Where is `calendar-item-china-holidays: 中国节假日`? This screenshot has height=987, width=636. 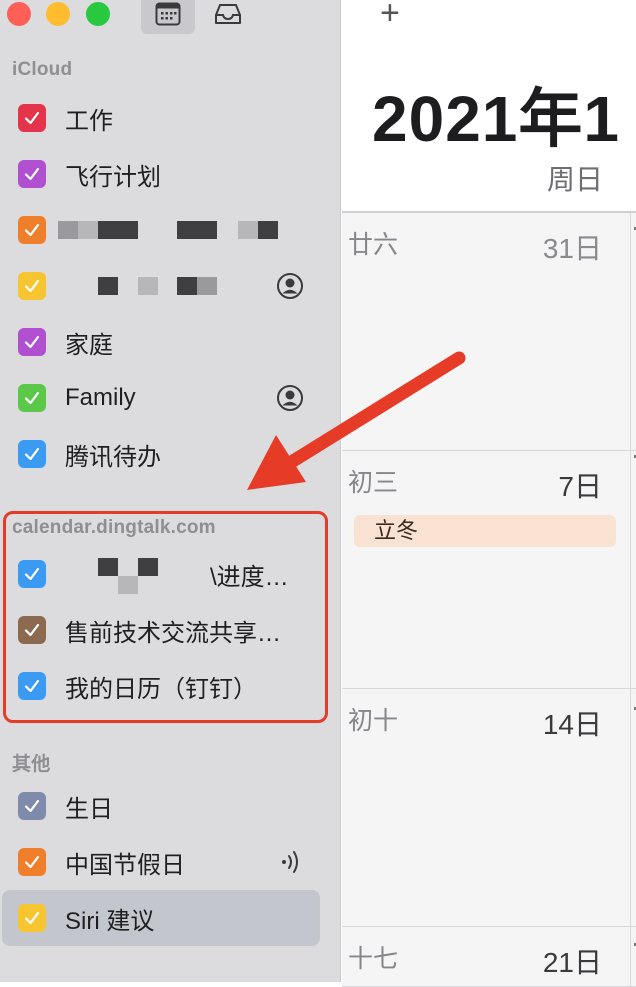
calendar-item-china-holidays: 中国节假日 is located at coordinates (170, 862).